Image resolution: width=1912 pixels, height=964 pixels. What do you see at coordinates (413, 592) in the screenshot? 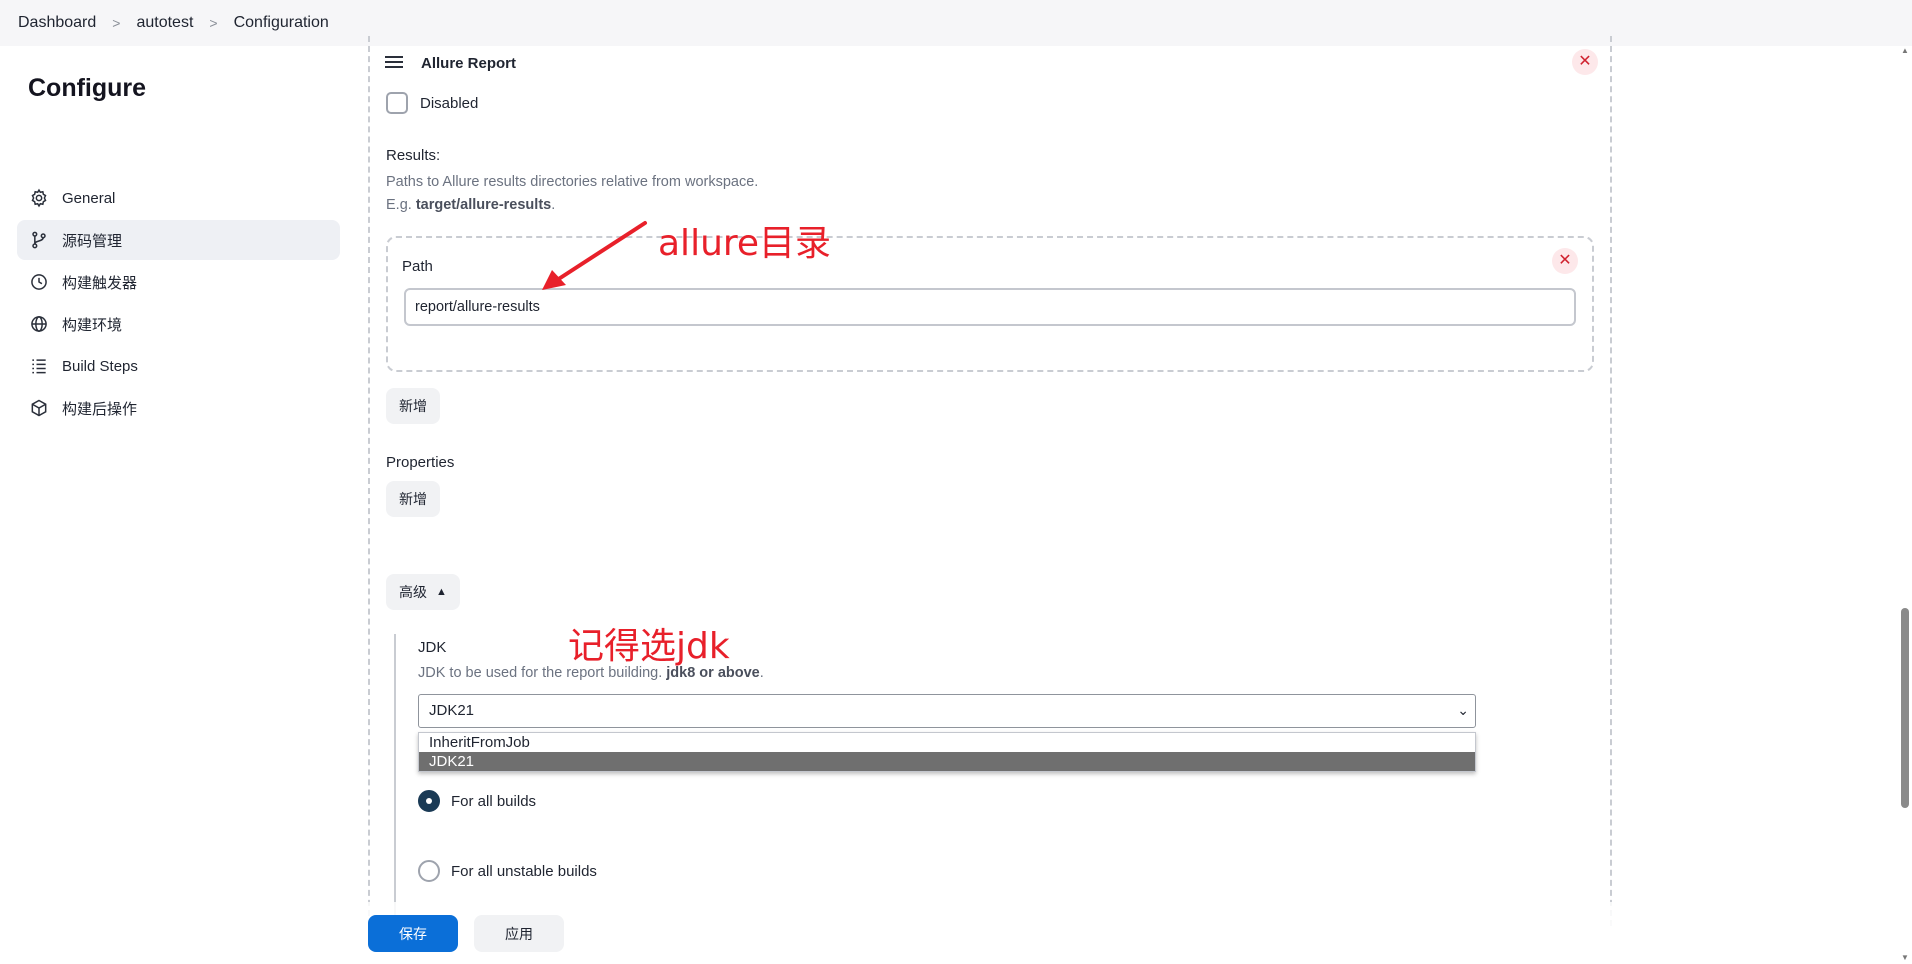
I see `advanced-label: 高级` at bounding box center [413, 592].